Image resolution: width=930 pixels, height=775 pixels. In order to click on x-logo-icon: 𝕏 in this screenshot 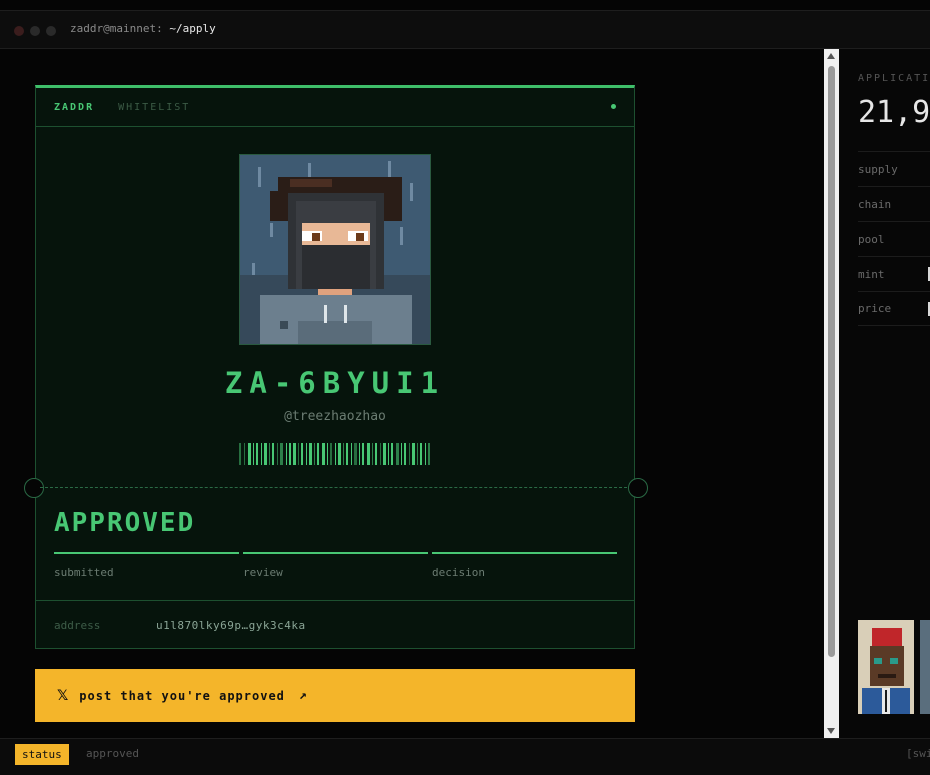, I will do `click(63, 695)`.